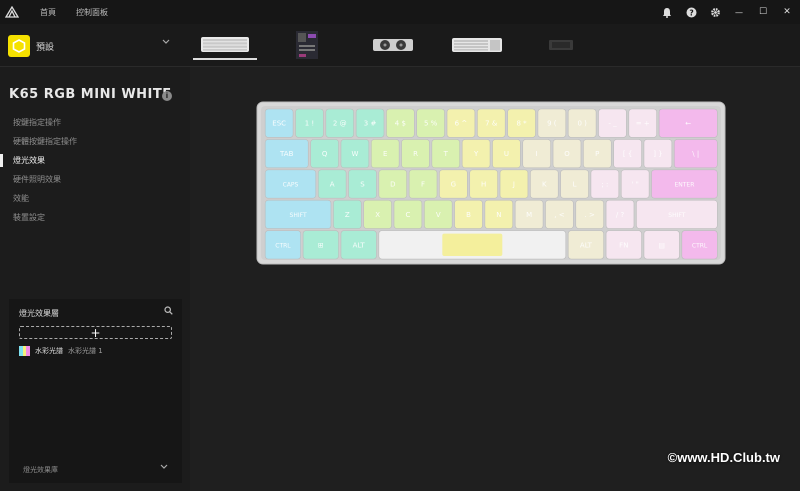  What do you see at coordinates (347, 215) in the screenshot?
I see `key-label: Z` at bounding box center [347, 215].